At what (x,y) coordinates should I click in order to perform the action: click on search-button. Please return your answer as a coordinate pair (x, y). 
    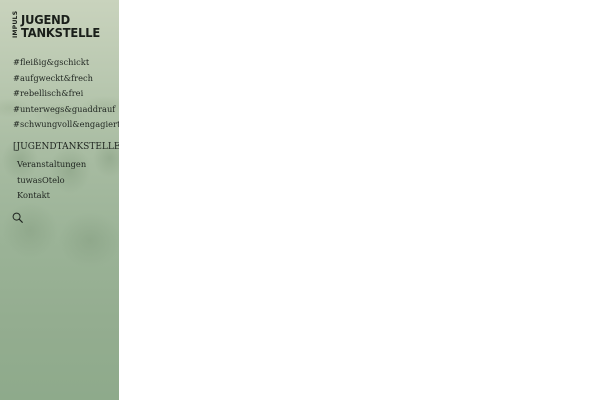
    Looking at the image, I should click on (17, 216).